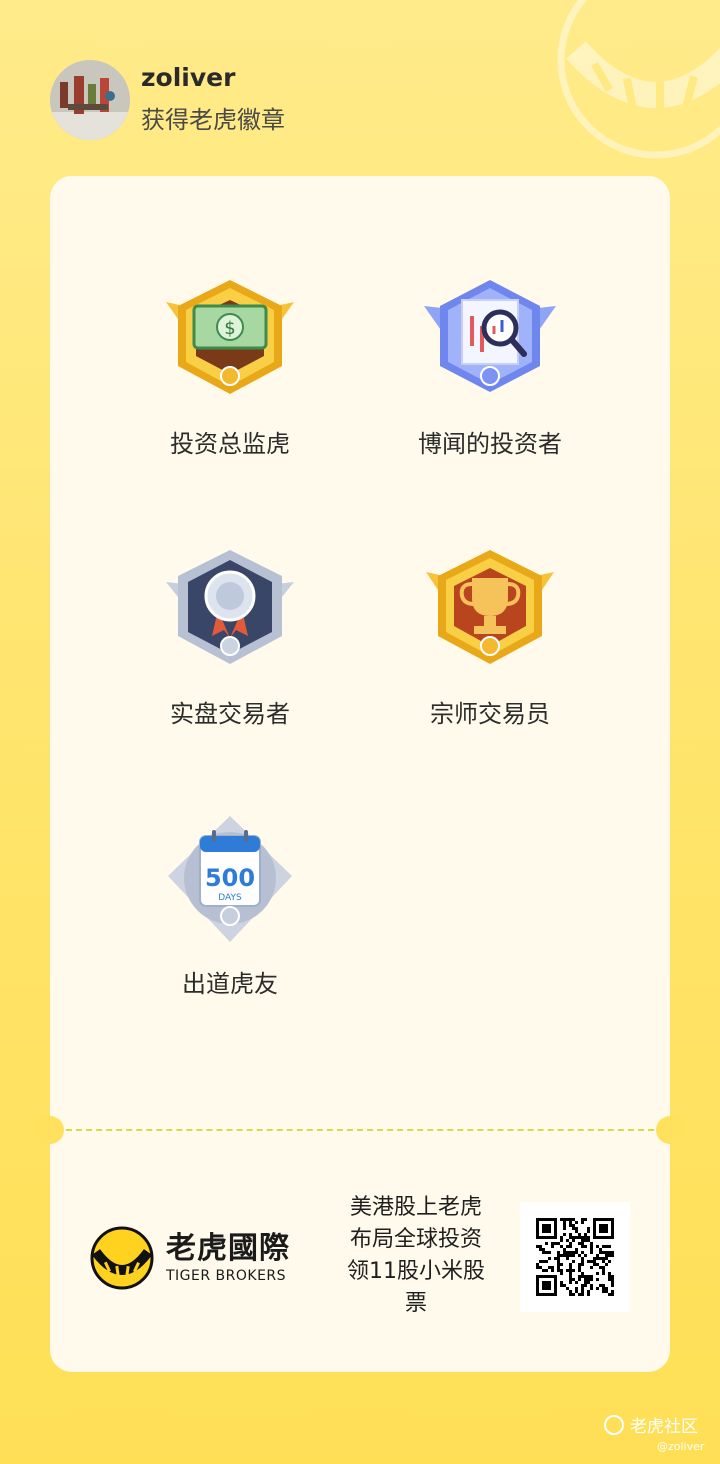  Describe the element at coordinates (490, 714) in the screenshot. I see `badge-name: 宗师交易员` at that location.